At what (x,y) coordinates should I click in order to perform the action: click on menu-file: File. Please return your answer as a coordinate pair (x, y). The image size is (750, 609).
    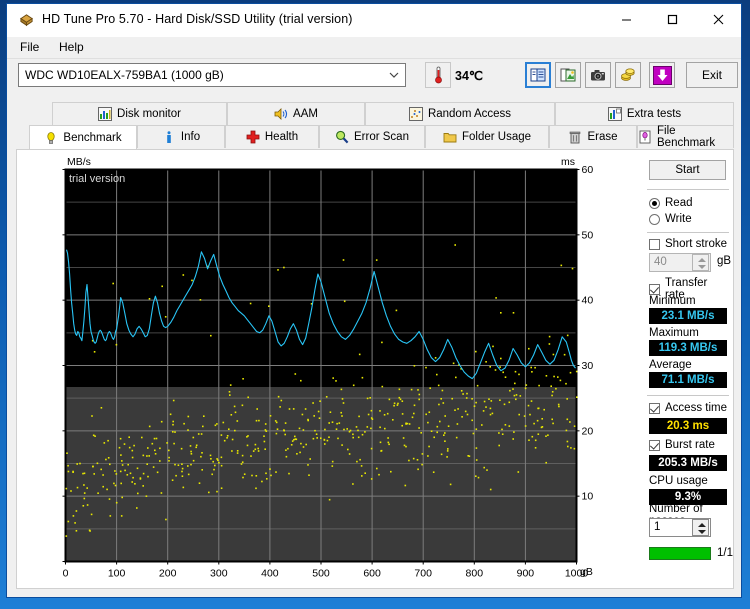
    Looking at the image, I should click on (29, 47).